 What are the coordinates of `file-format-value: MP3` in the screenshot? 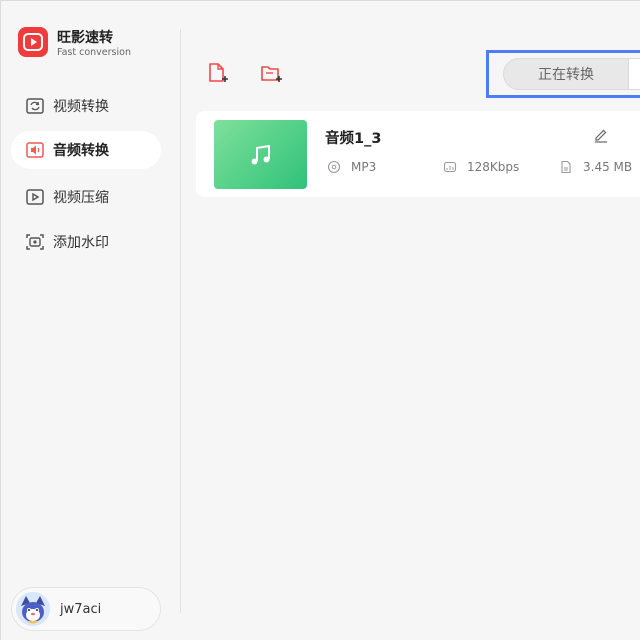 It's located at (364, 167).